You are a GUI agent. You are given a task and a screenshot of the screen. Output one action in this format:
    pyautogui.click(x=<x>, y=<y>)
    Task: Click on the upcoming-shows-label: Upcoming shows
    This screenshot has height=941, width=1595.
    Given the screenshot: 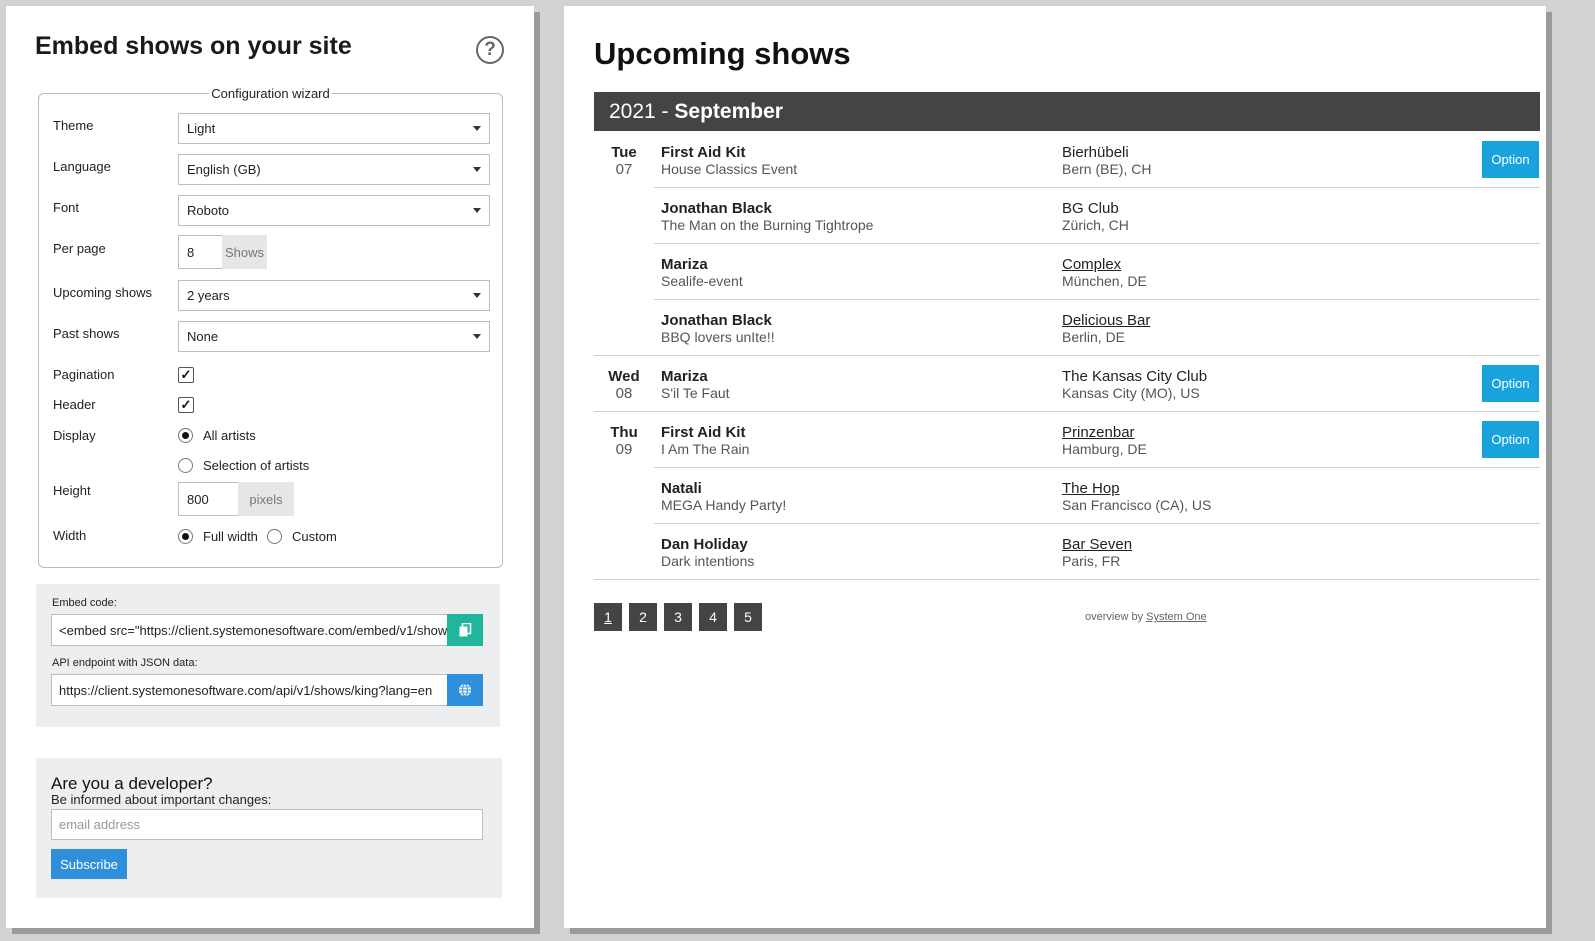 What is the action you would take?
    pyautogui.click(x=102, y=292)
    